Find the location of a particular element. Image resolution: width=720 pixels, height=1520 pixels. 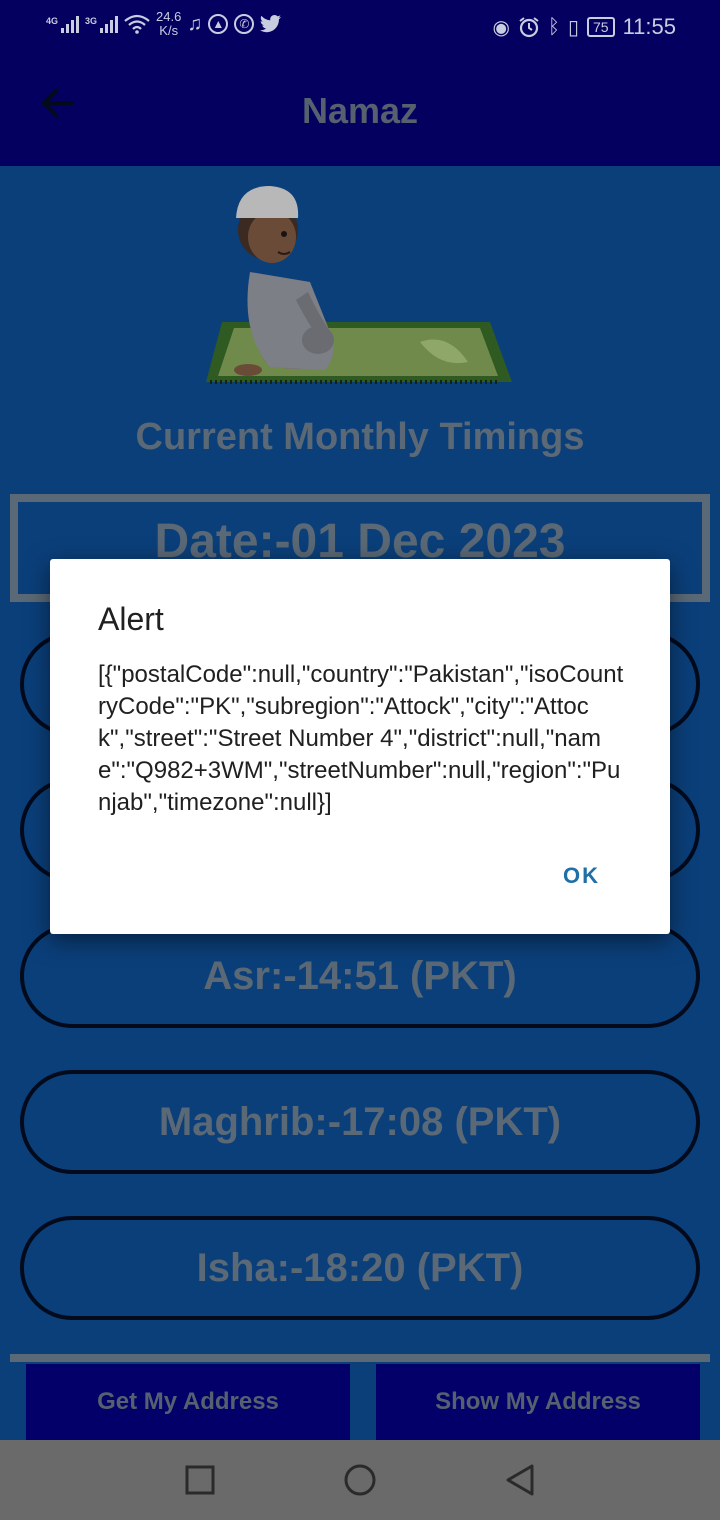

prayer-time-asr: Asr:-14:51 (PKT) is located at coordinates (360, 976).